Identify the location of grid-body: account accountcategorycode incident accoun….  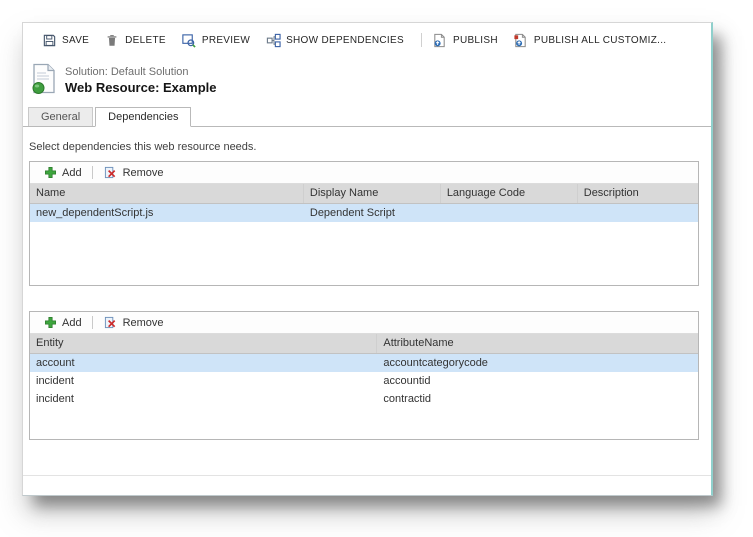
(364, 381).